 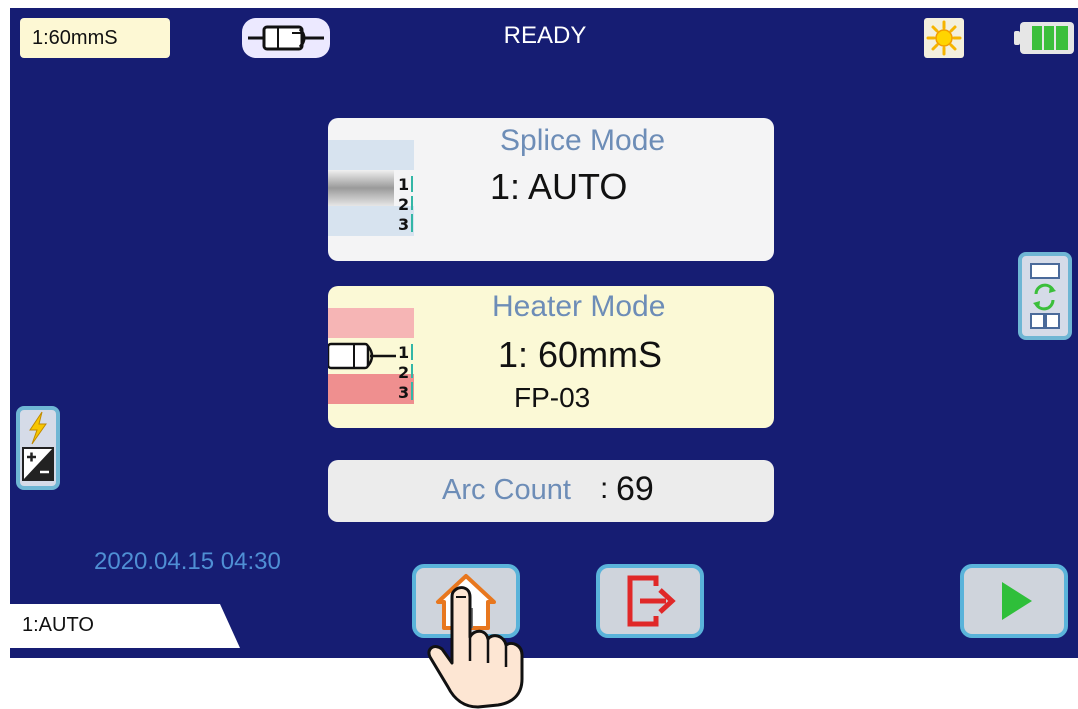 I want to click on splice-mode-card: 1 2 3 Splice Mode 1: AUTO, so click(x=551, y=189).